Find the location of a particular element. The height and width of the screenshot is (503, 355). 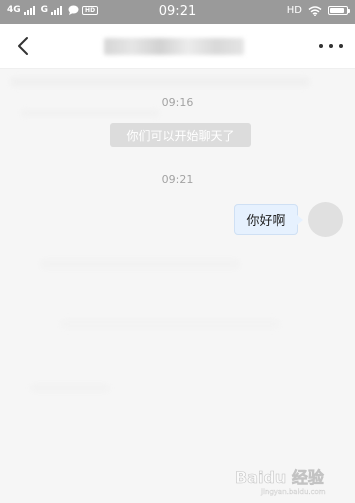

status-right-icons: HD is located at coordinates (318, 10).